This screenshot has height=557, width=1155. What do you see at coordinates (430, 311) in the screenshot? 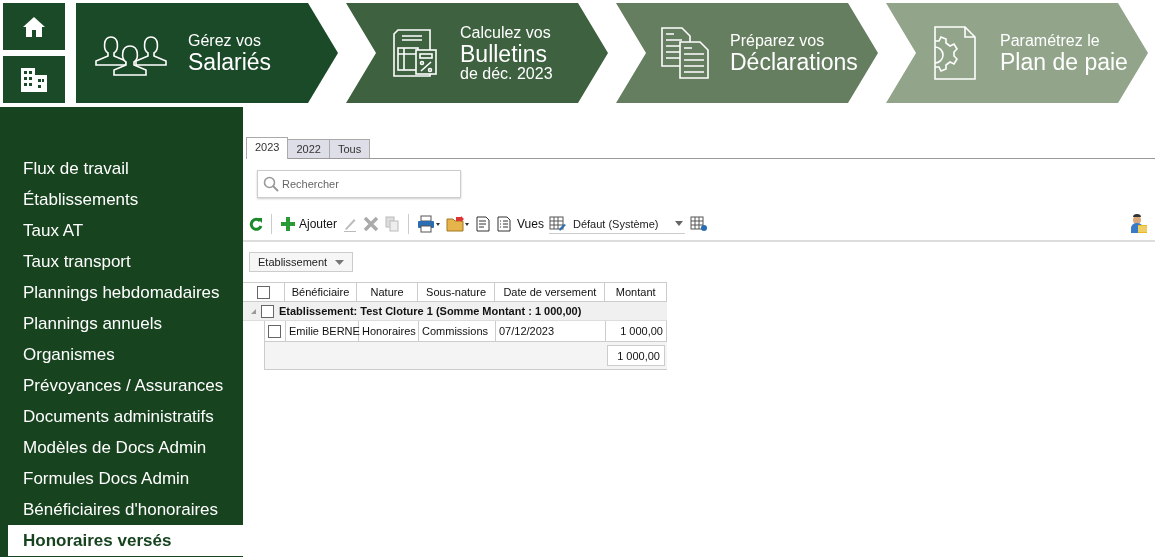
I see `group-header: Etablissement: Test Cloture 1 (Somme Montant : 1 000,00)` at bounding box center [430, 311].